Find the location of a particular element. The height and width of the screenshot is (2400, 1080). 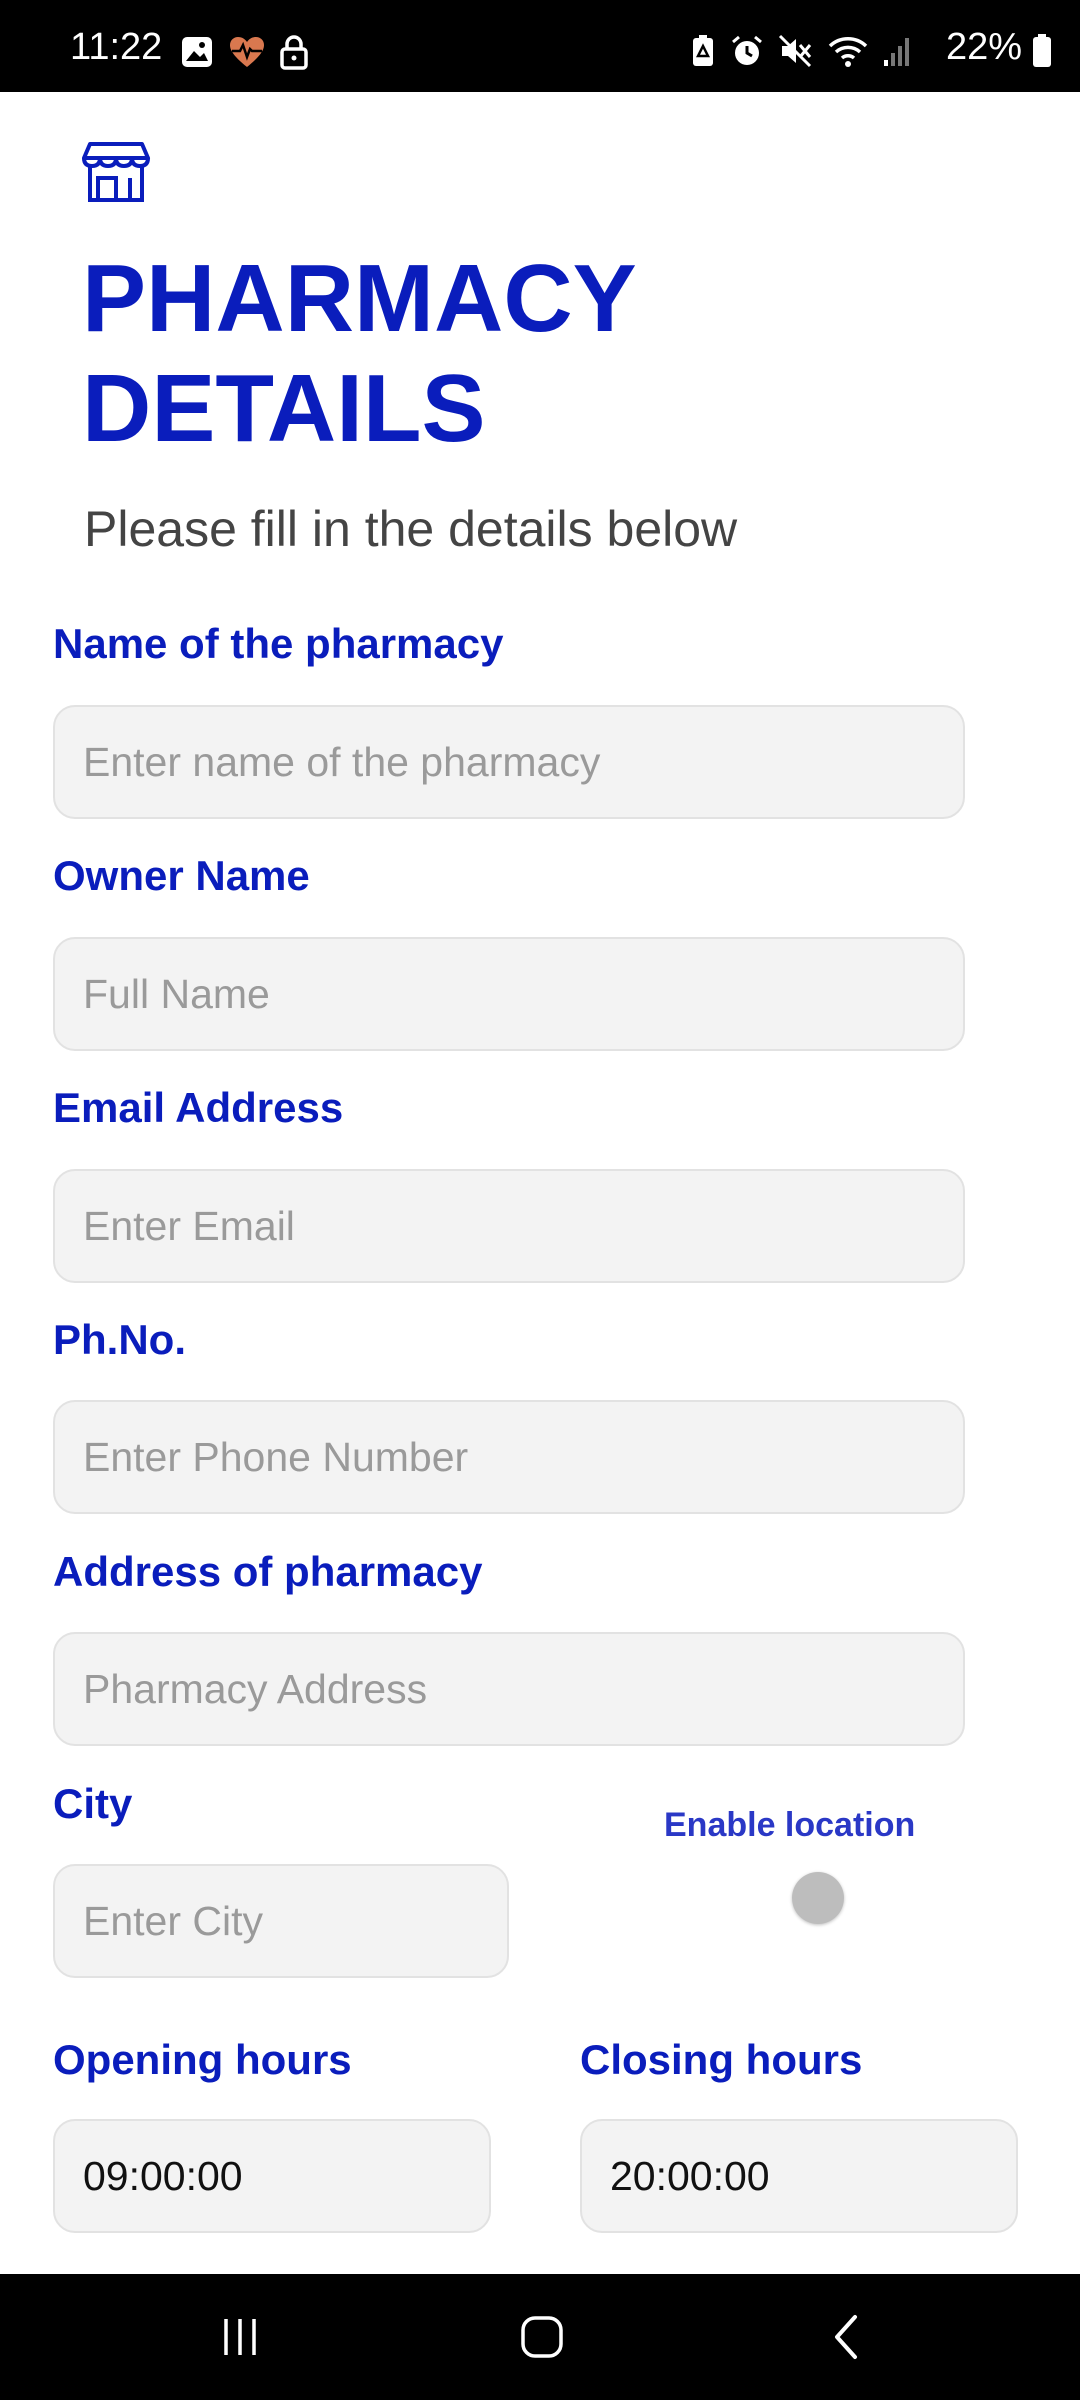

alarm-icon is located at coordinates (747, 51).